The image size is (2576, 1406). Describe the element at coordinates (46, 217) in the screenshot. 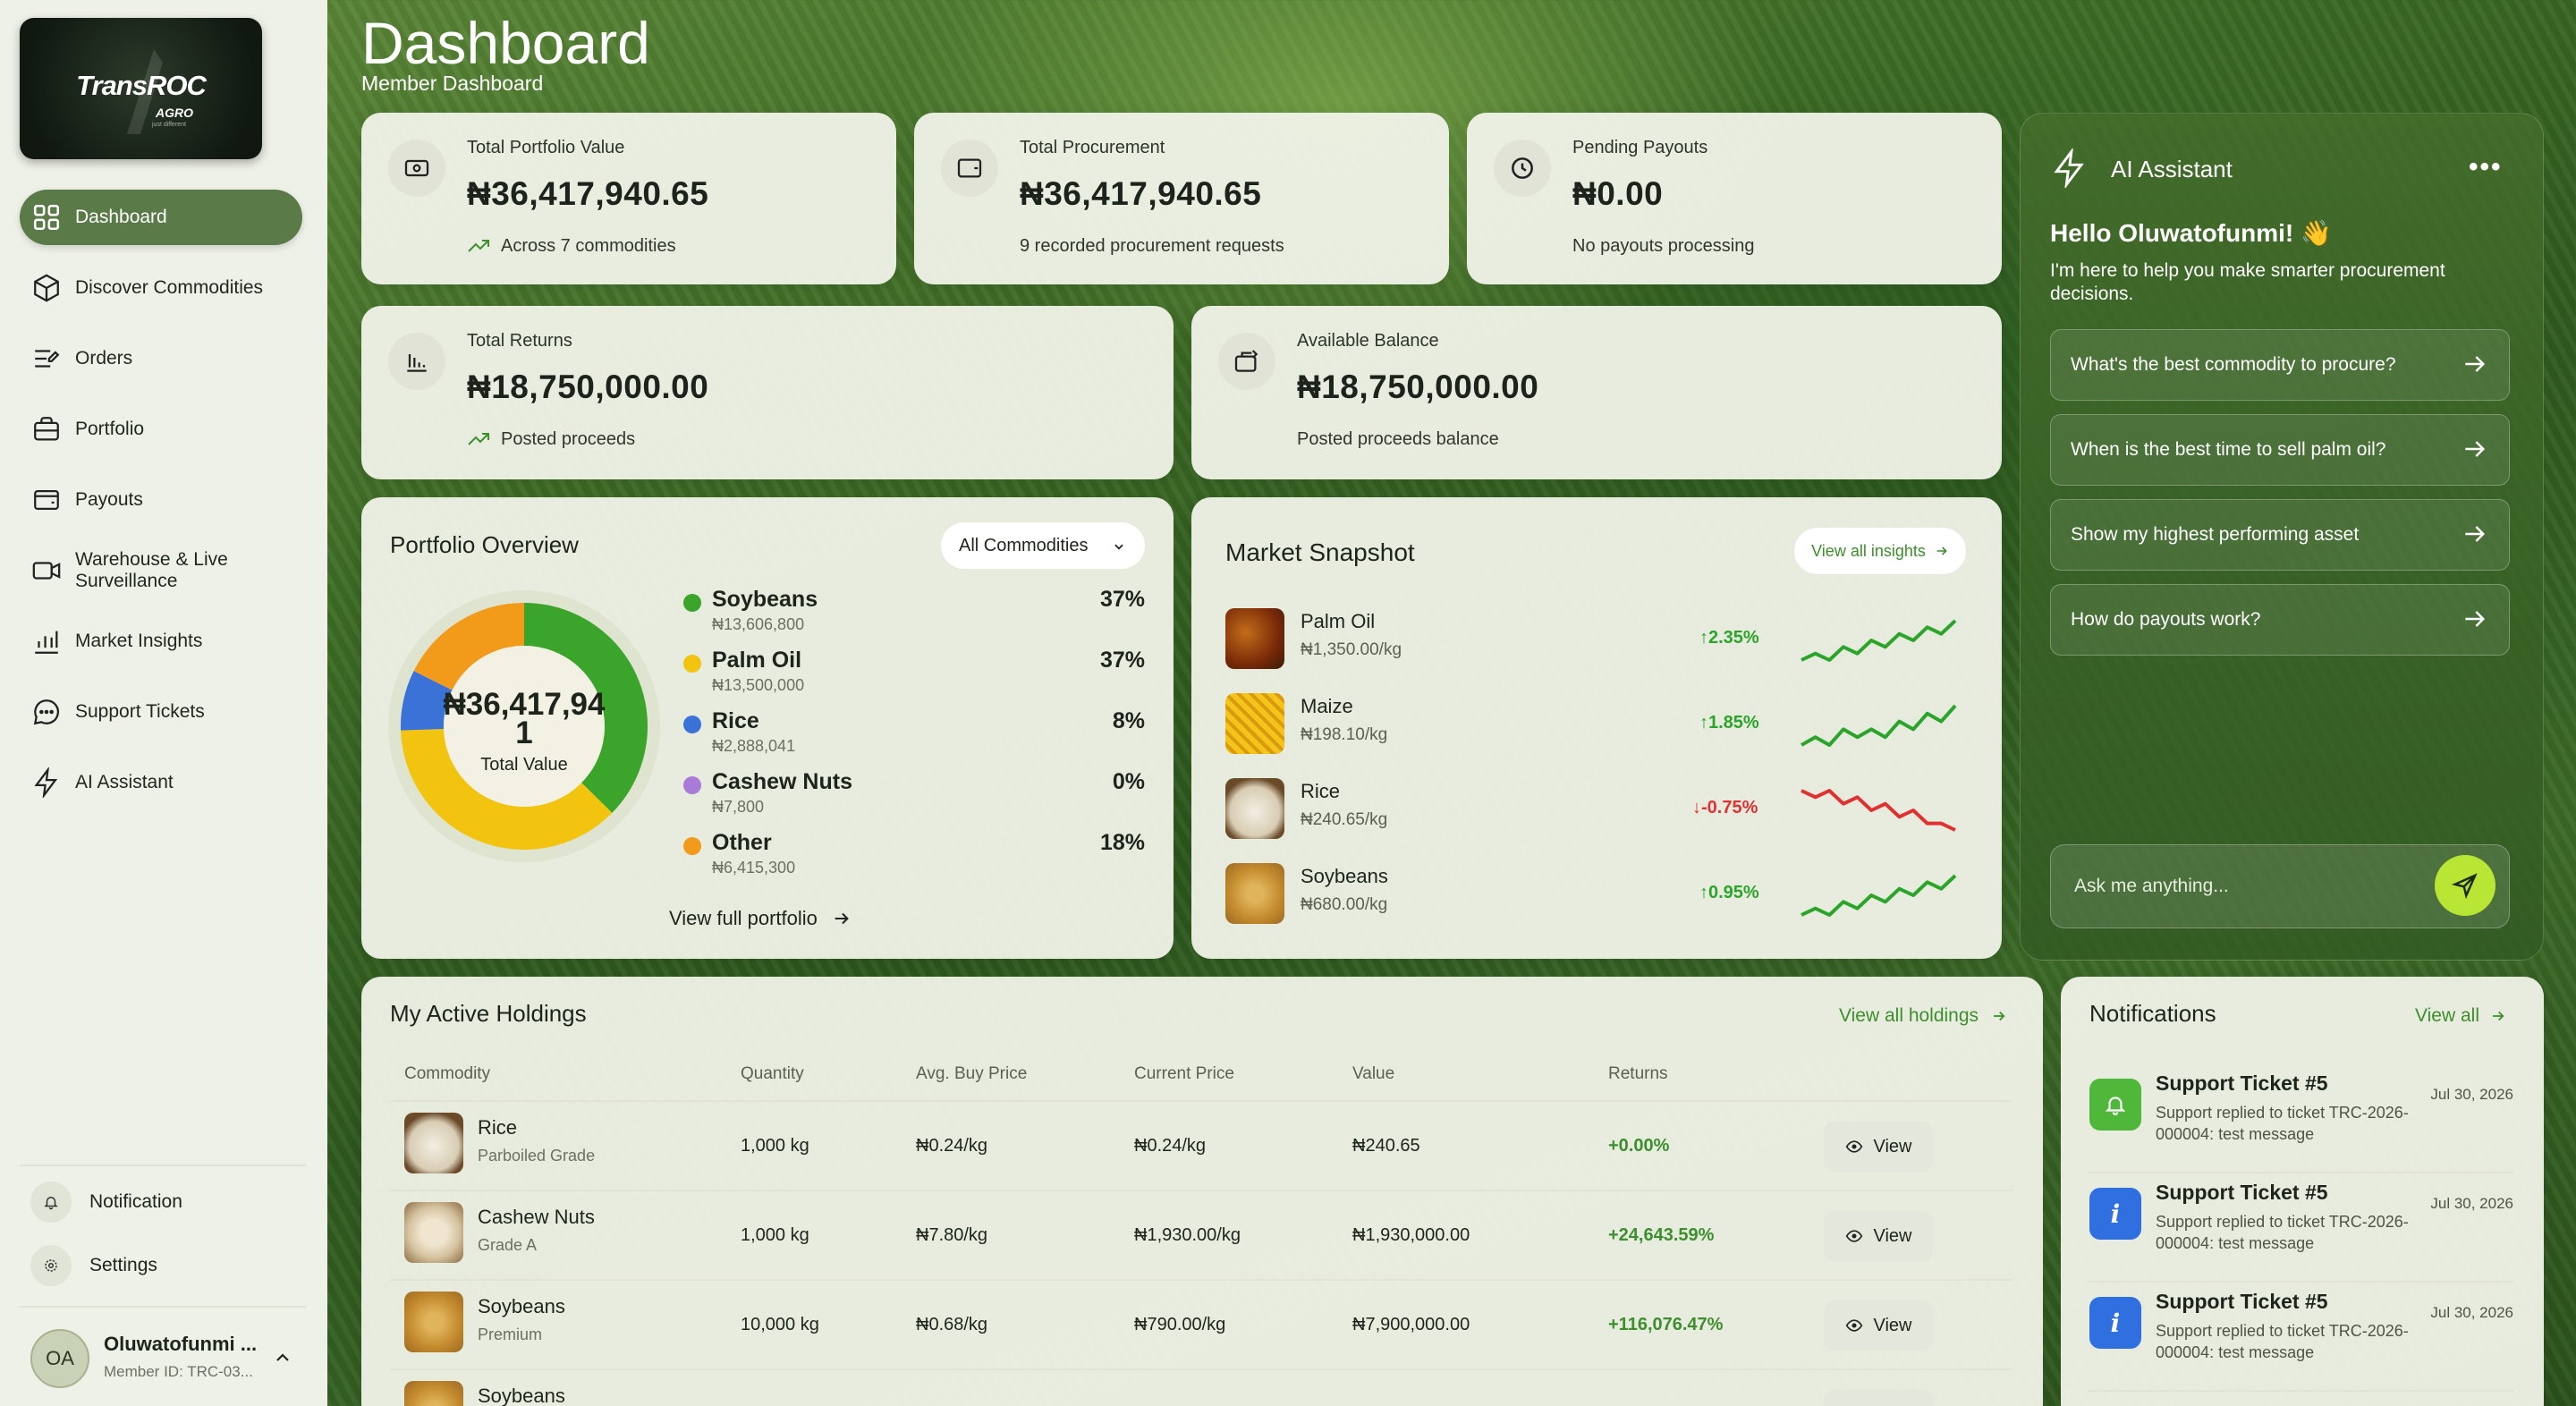

I see `grid-icon` at that location.